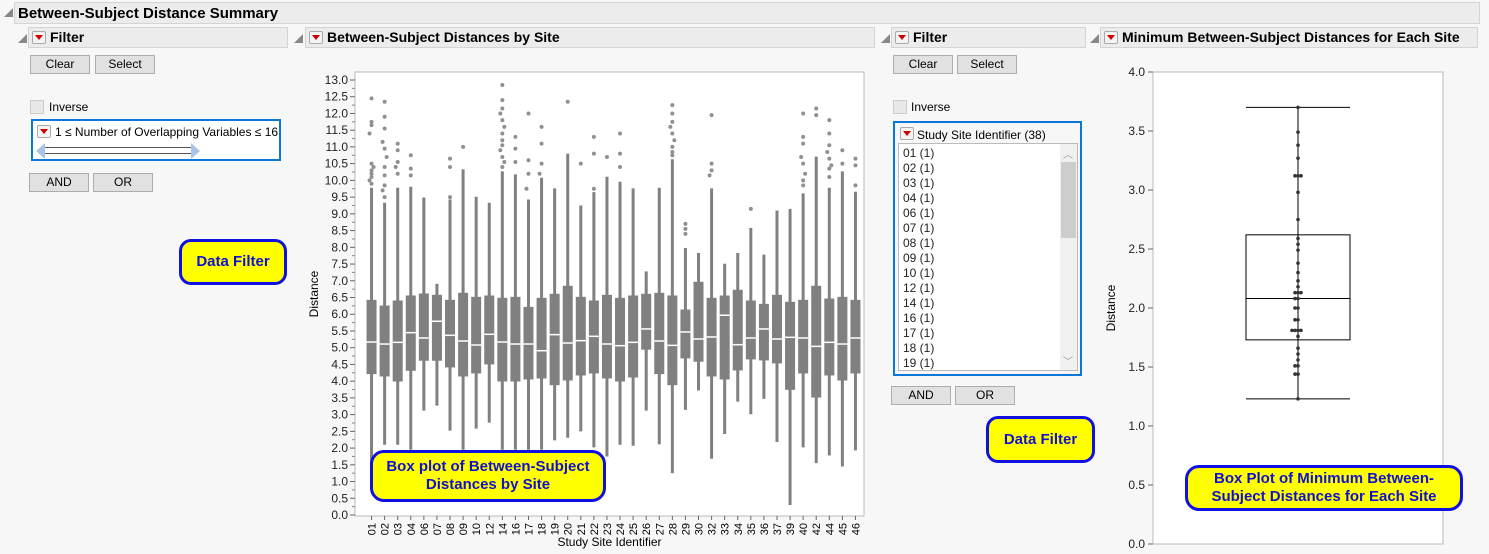 The image size is (1489, 554). I want to click on x-tick-label: 02, so click(386, 529).